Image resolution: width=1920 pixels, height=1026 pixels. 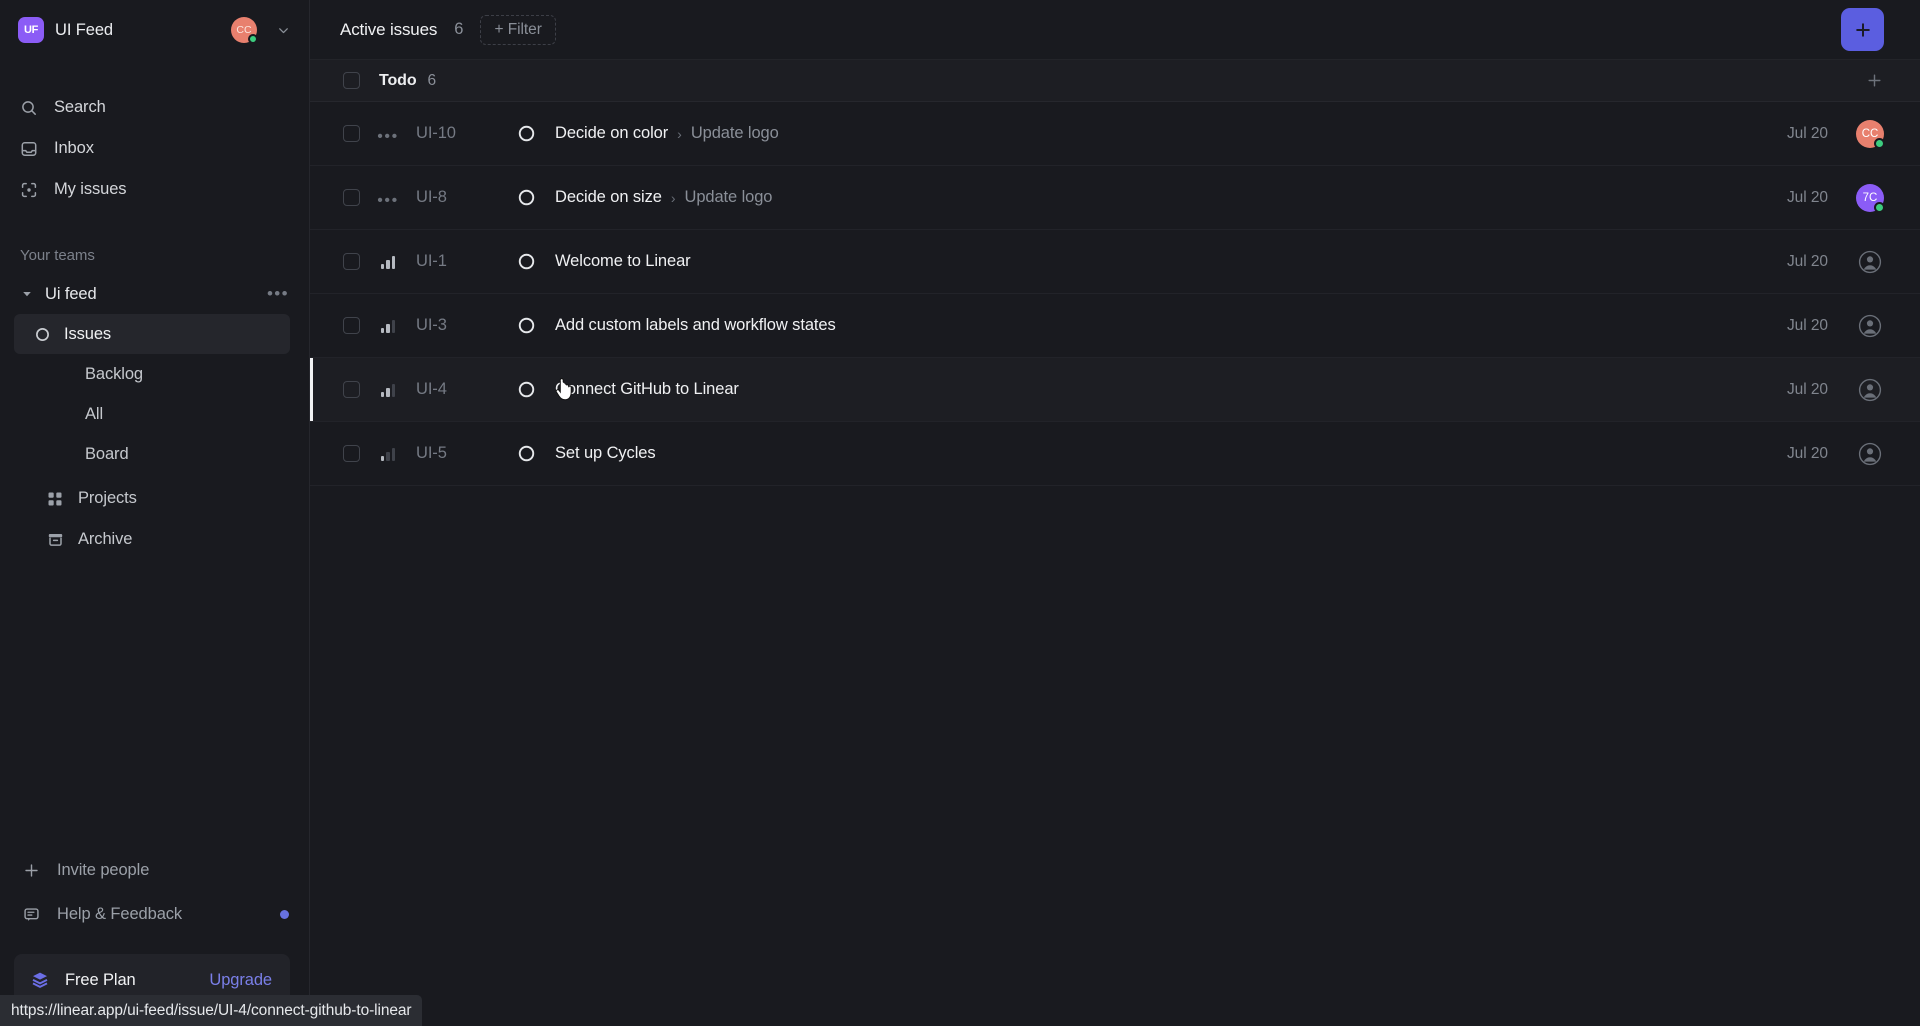 I want to click on issue-title: Decide on color, so click(x=611, y=133).